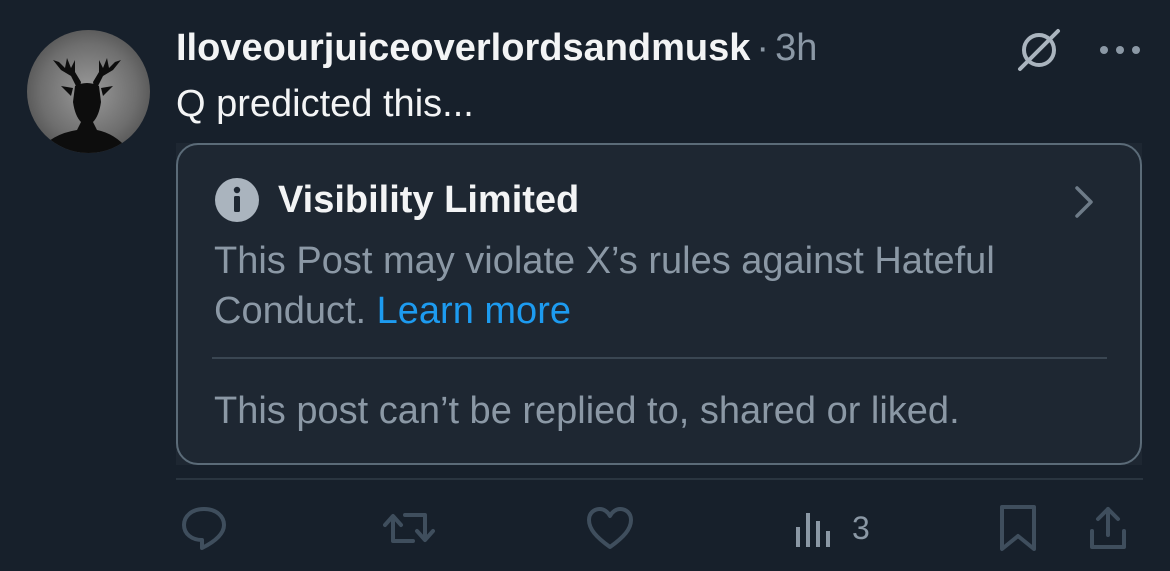 This screenshot has height=571, width=1170. I want to click on action-bar-divider, so click(659, 479).